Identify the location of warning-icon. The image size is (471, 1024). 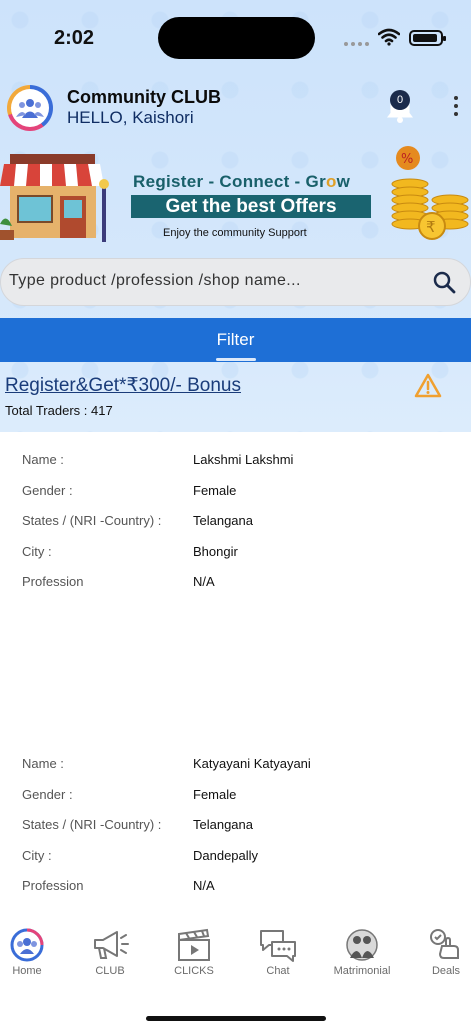
(428, 385).